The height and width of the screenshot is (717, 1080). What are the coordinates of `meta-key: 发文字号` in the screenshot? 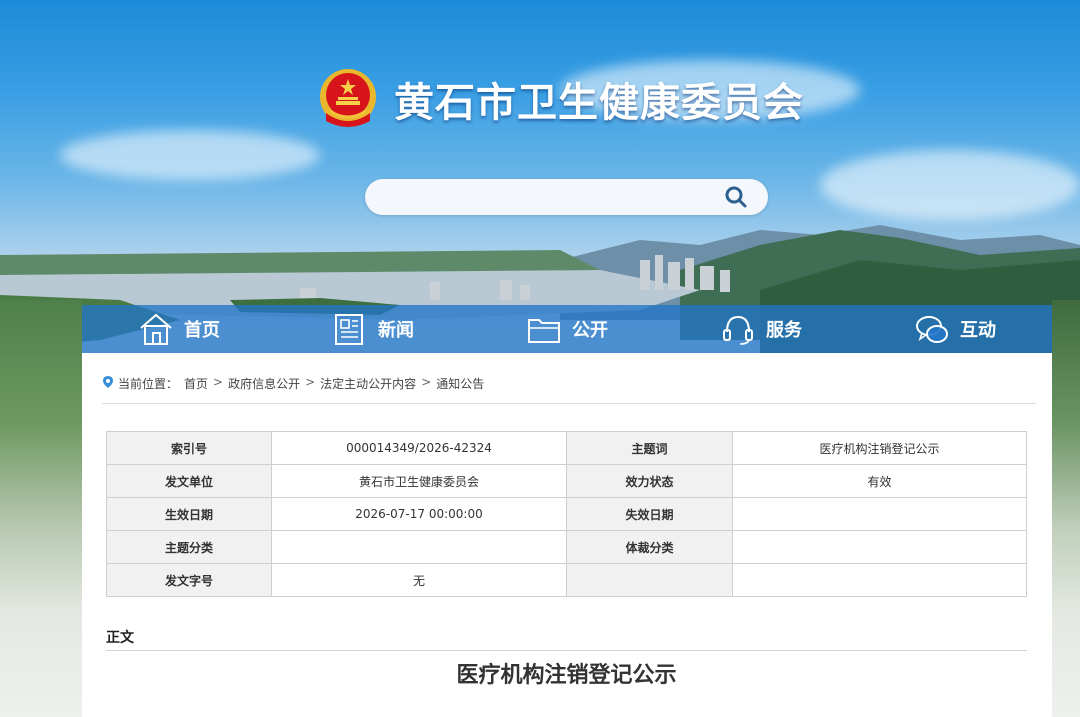 It's located at (189, 580).